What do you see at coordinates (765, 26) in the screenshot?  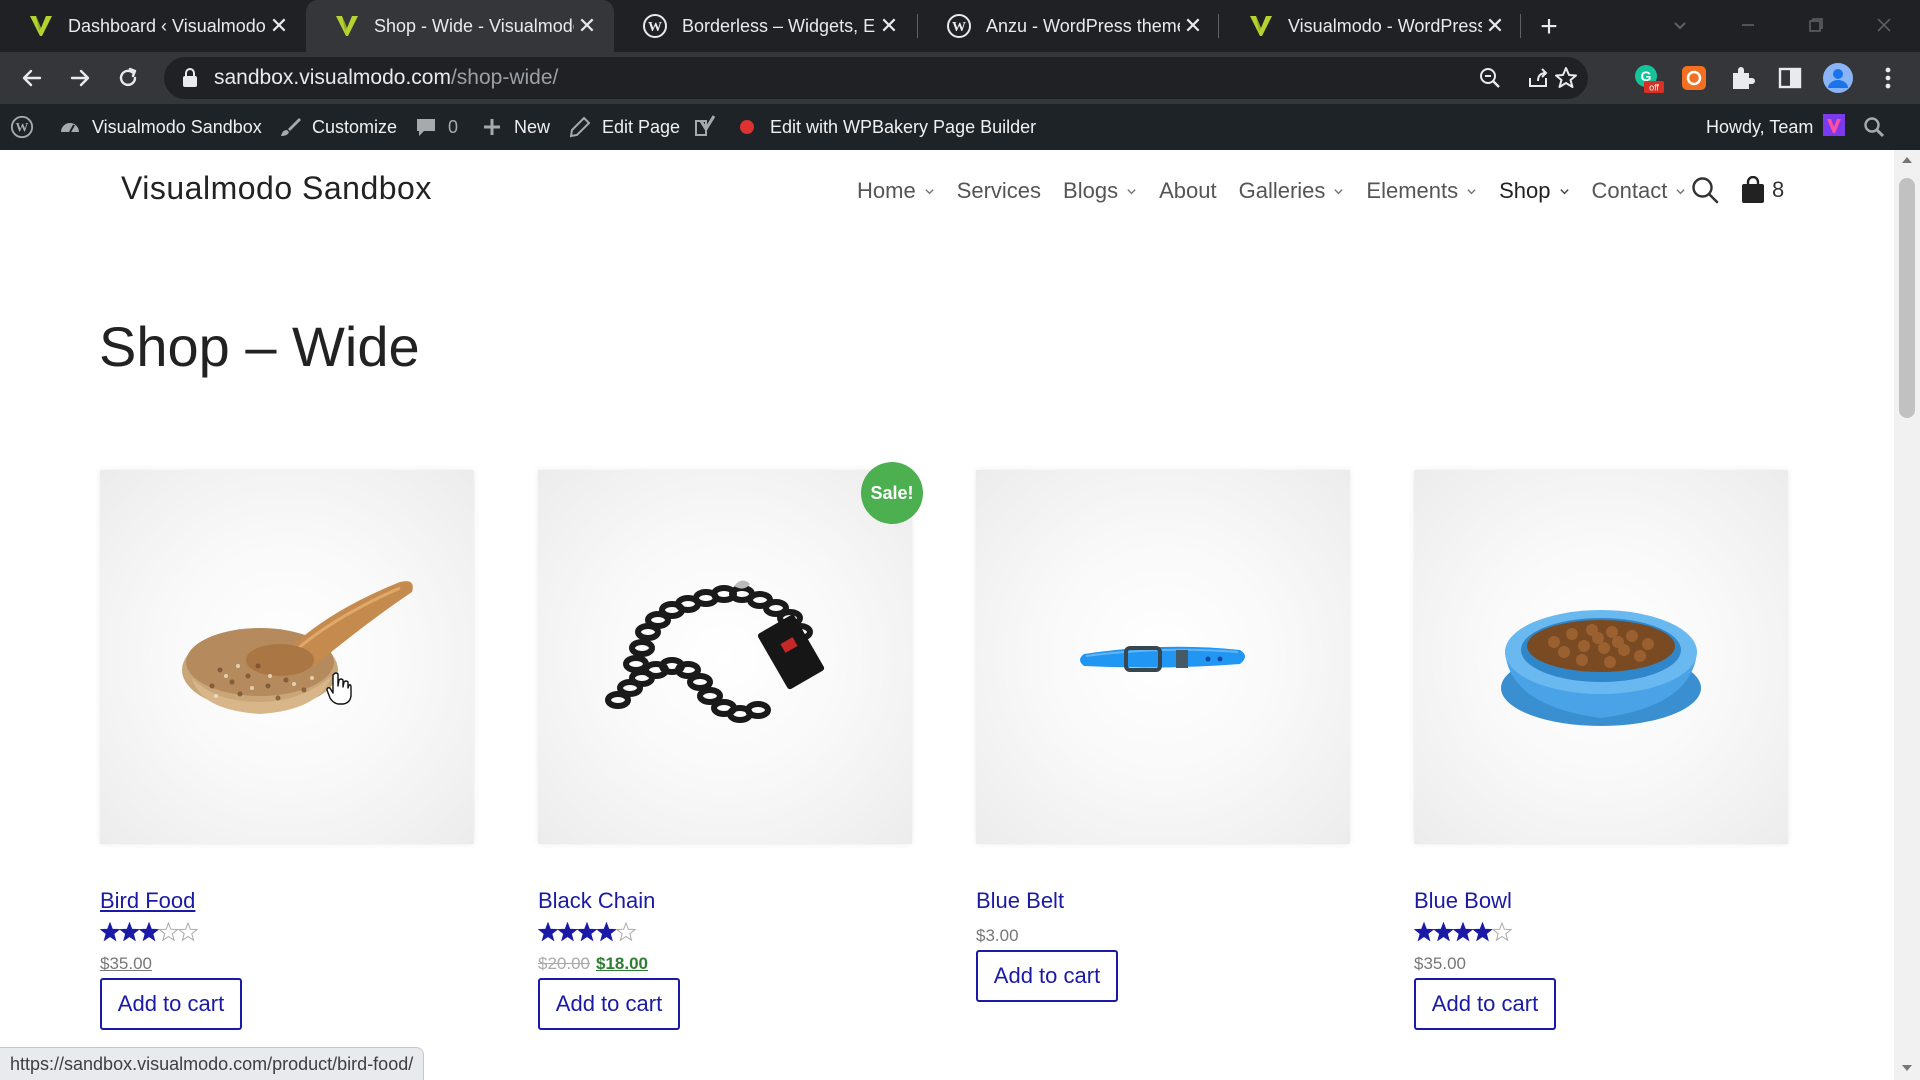 I see `tab-borderless: W Borderless – Widgets, Ele ✕` at bounding box center [765, 26].